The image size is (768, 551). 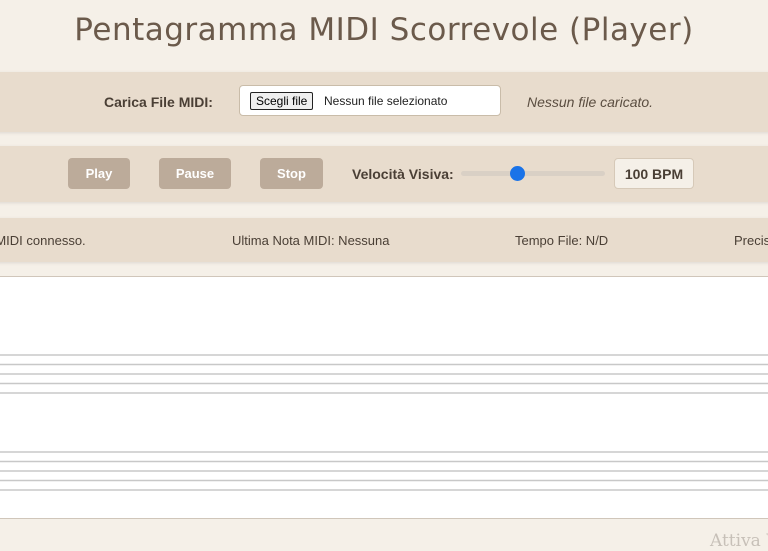 I want to click on page-title: Pentagramma MIDI Scorrevole (Player), so click(x=384, y=30).